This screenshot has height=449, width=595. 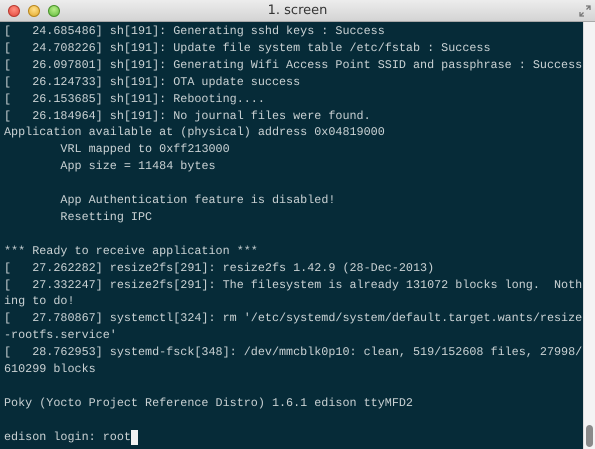 I want to click on output-line: [ 26.124733] sh[191]: OTA update success, so click(x=153, y=82).